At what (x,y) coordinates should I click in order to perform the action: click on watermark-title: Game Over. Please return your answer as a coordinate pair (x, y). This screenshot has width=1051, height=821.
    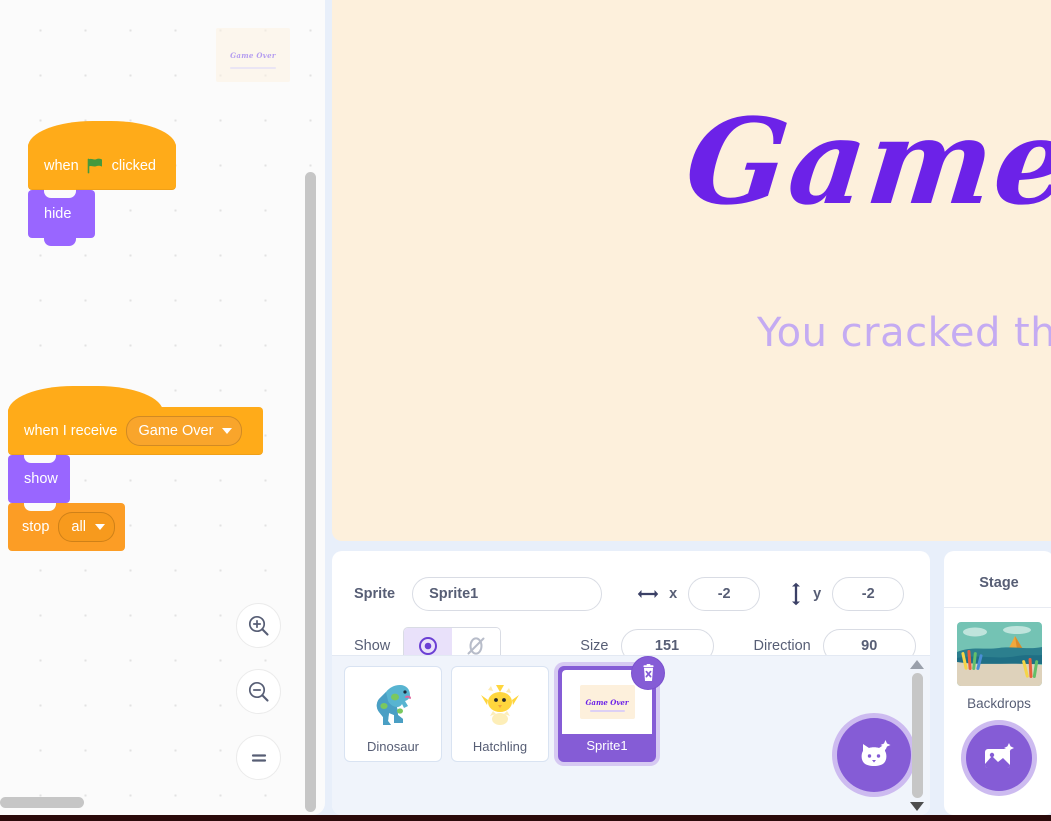
    Looking at the image, I should click on (253, 55).